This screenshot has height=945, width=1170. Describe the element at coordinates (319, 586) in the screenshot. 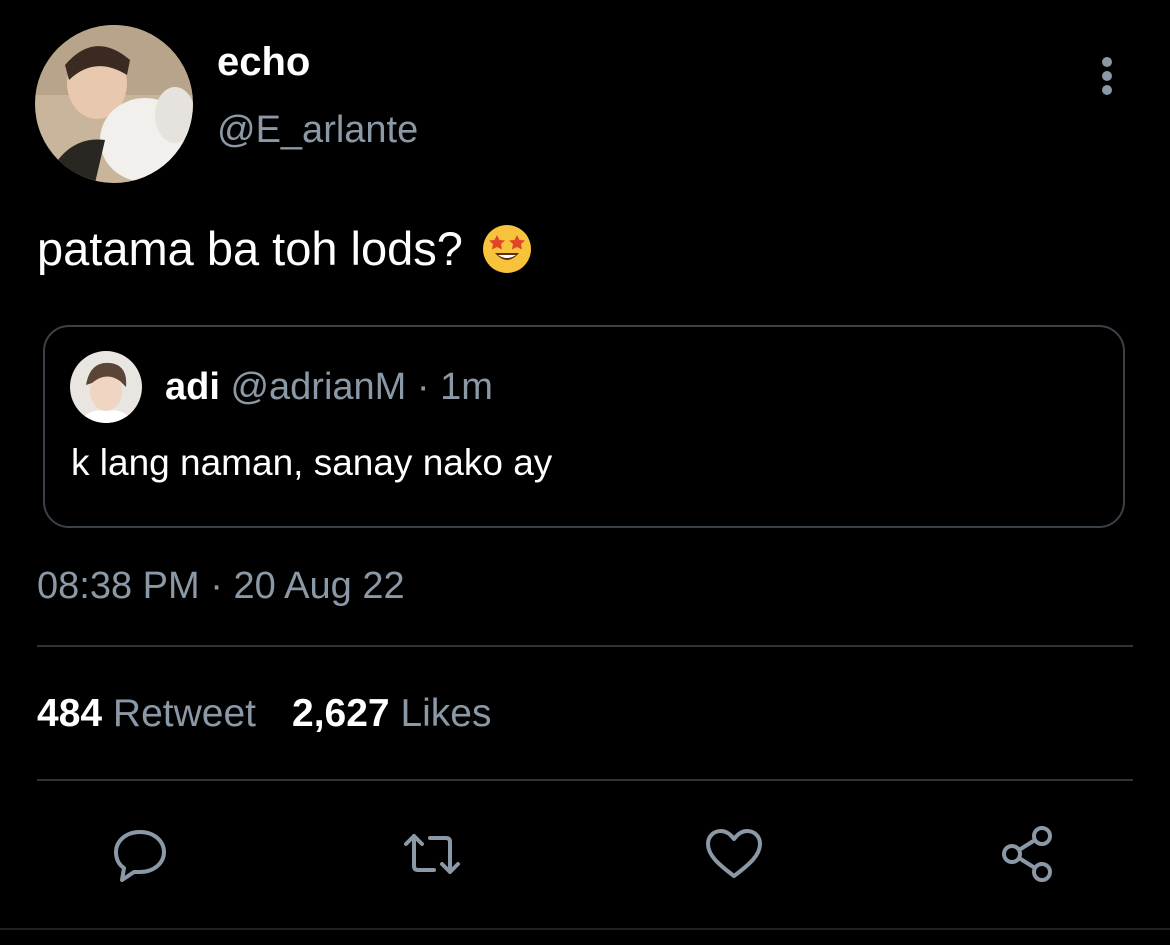

I see `timestamp-date: 20 Aug 22` at that location.